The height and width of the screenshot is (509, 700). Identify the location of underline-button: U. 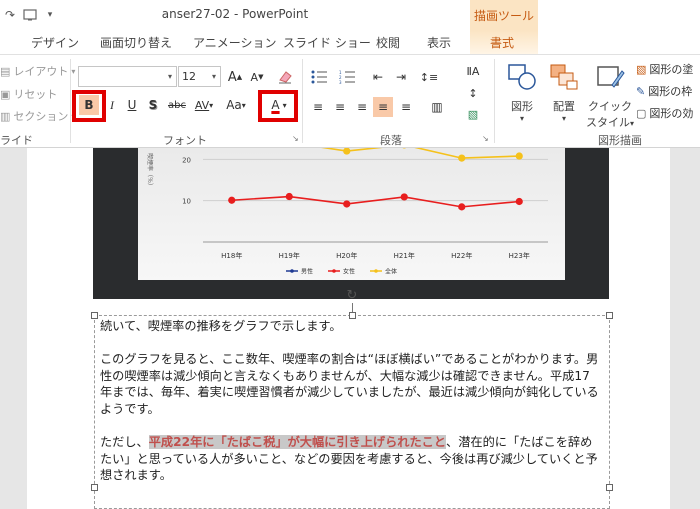
(132, 105).